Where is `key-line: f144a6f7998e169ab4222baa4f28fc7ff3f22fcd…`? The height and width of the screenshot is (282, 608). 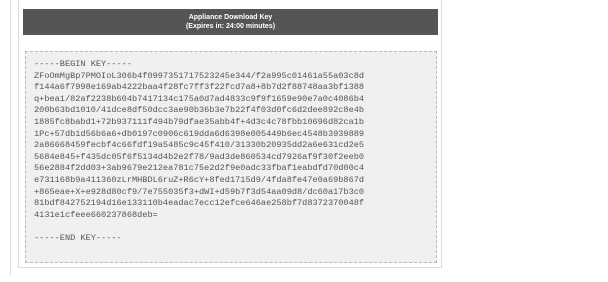 key-line: f144a6f7998e169ab4222baa4f28fc7ff3f22fcd… is located at coordinates (199, 87).